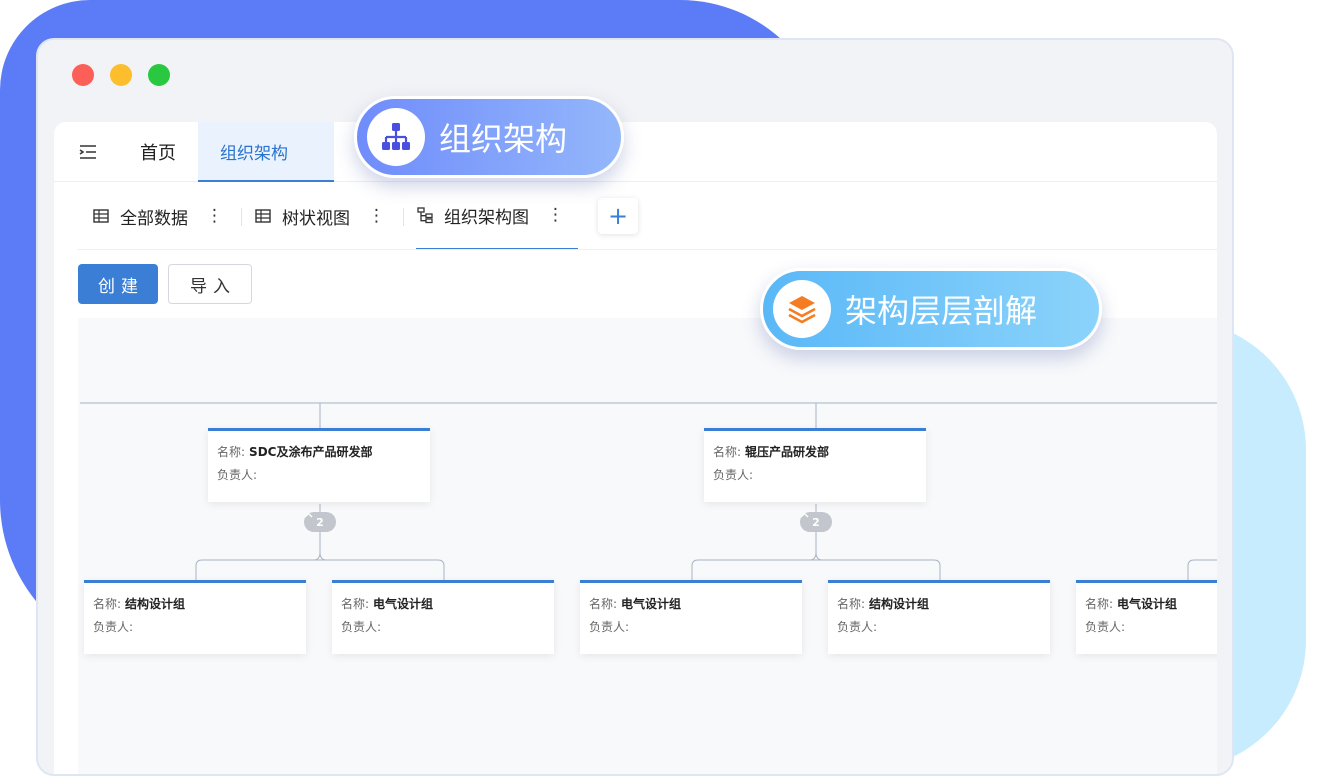 The width and height of the screenshot is (1320, 780). I want to click on view-tab-tree: 树状视图 ⋮, so click(319, 216).